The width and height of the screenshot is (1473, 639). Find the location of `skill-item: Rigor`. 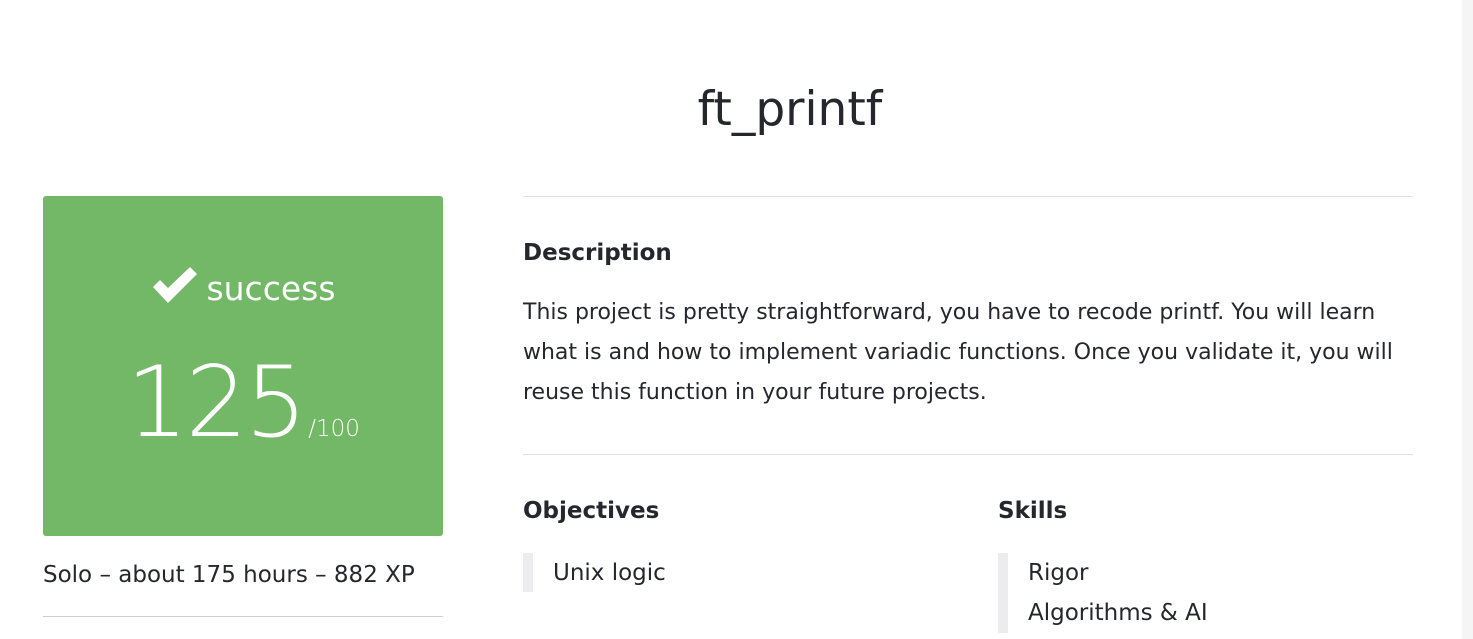

skill-item: Rigor is located at coordinates (1058, 573).